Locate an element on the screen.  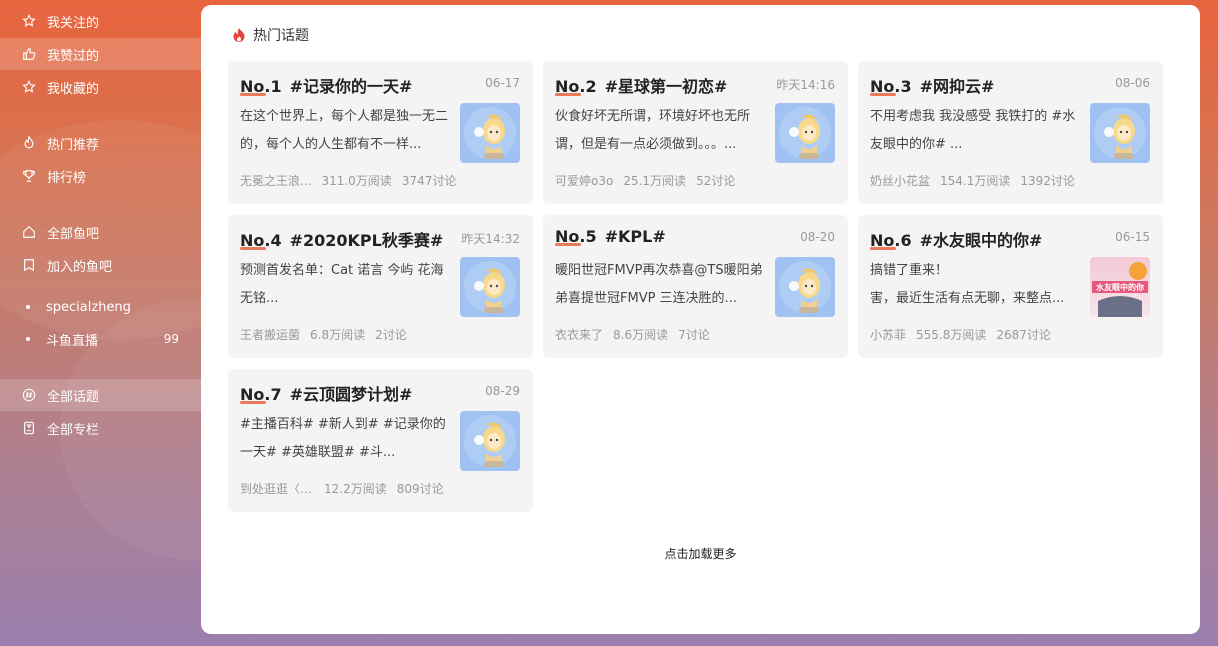
topic-author: 衣衣来了 is located at coordinates (579, 334).